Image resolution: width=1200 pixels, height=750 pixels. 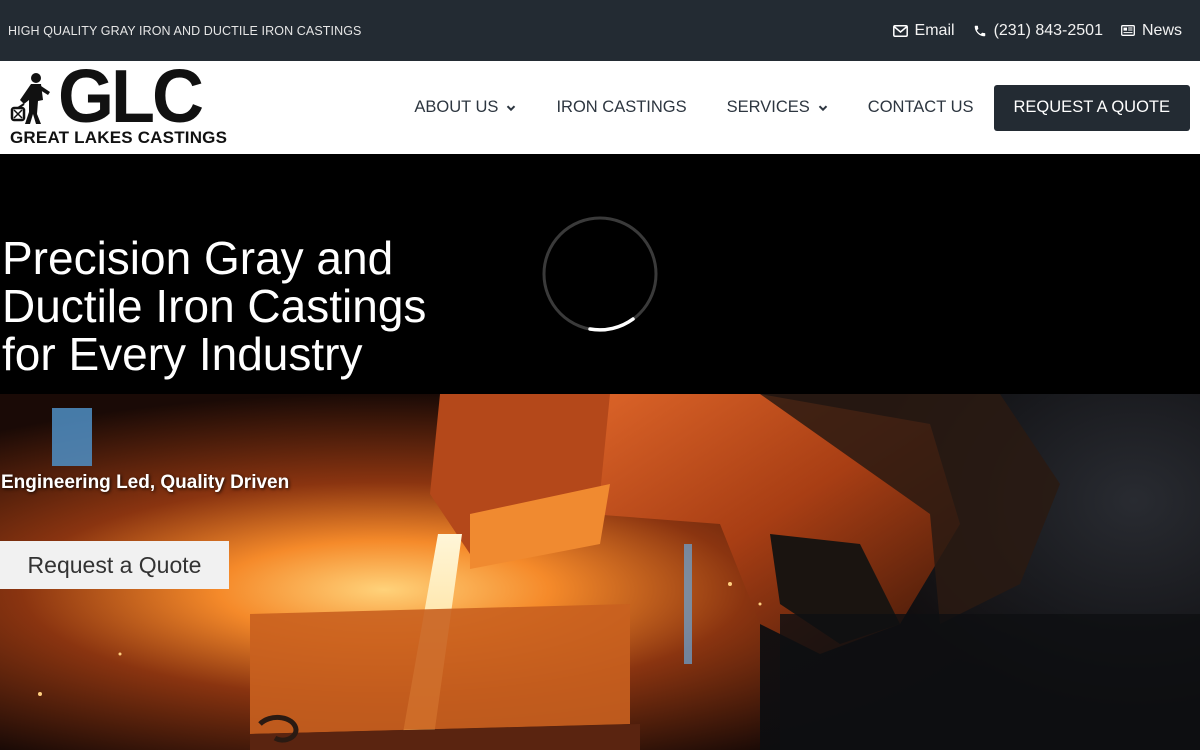 I want to click on email-link-label: Email, so click(x=934, y=30).